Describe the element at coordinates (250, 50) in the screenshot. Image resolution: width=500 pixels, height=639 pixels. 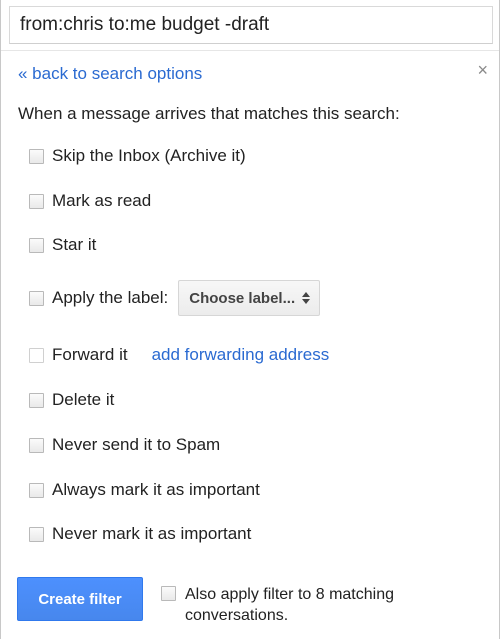
I see `divider` at that location.